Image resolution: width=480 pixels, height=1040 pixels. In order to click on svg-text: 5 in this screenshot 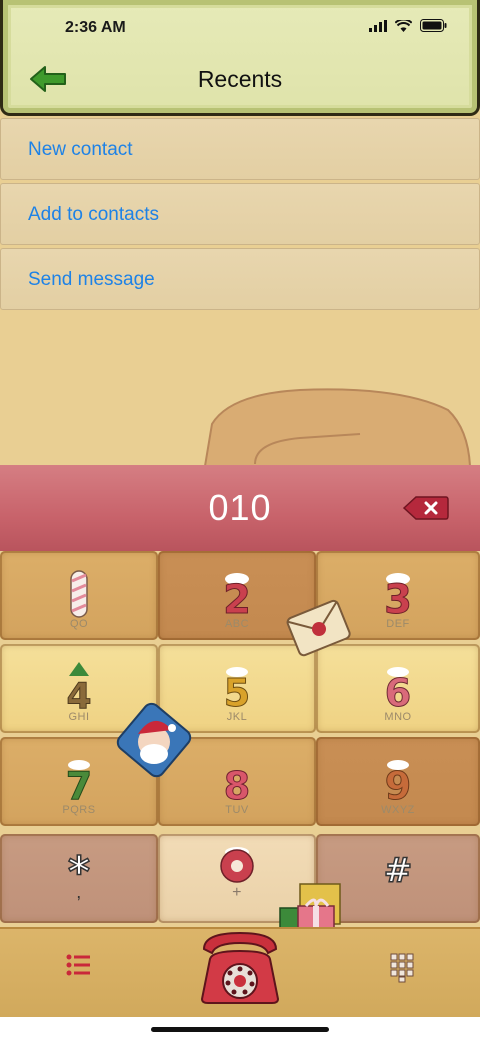, I will do `click(237, 691)`.